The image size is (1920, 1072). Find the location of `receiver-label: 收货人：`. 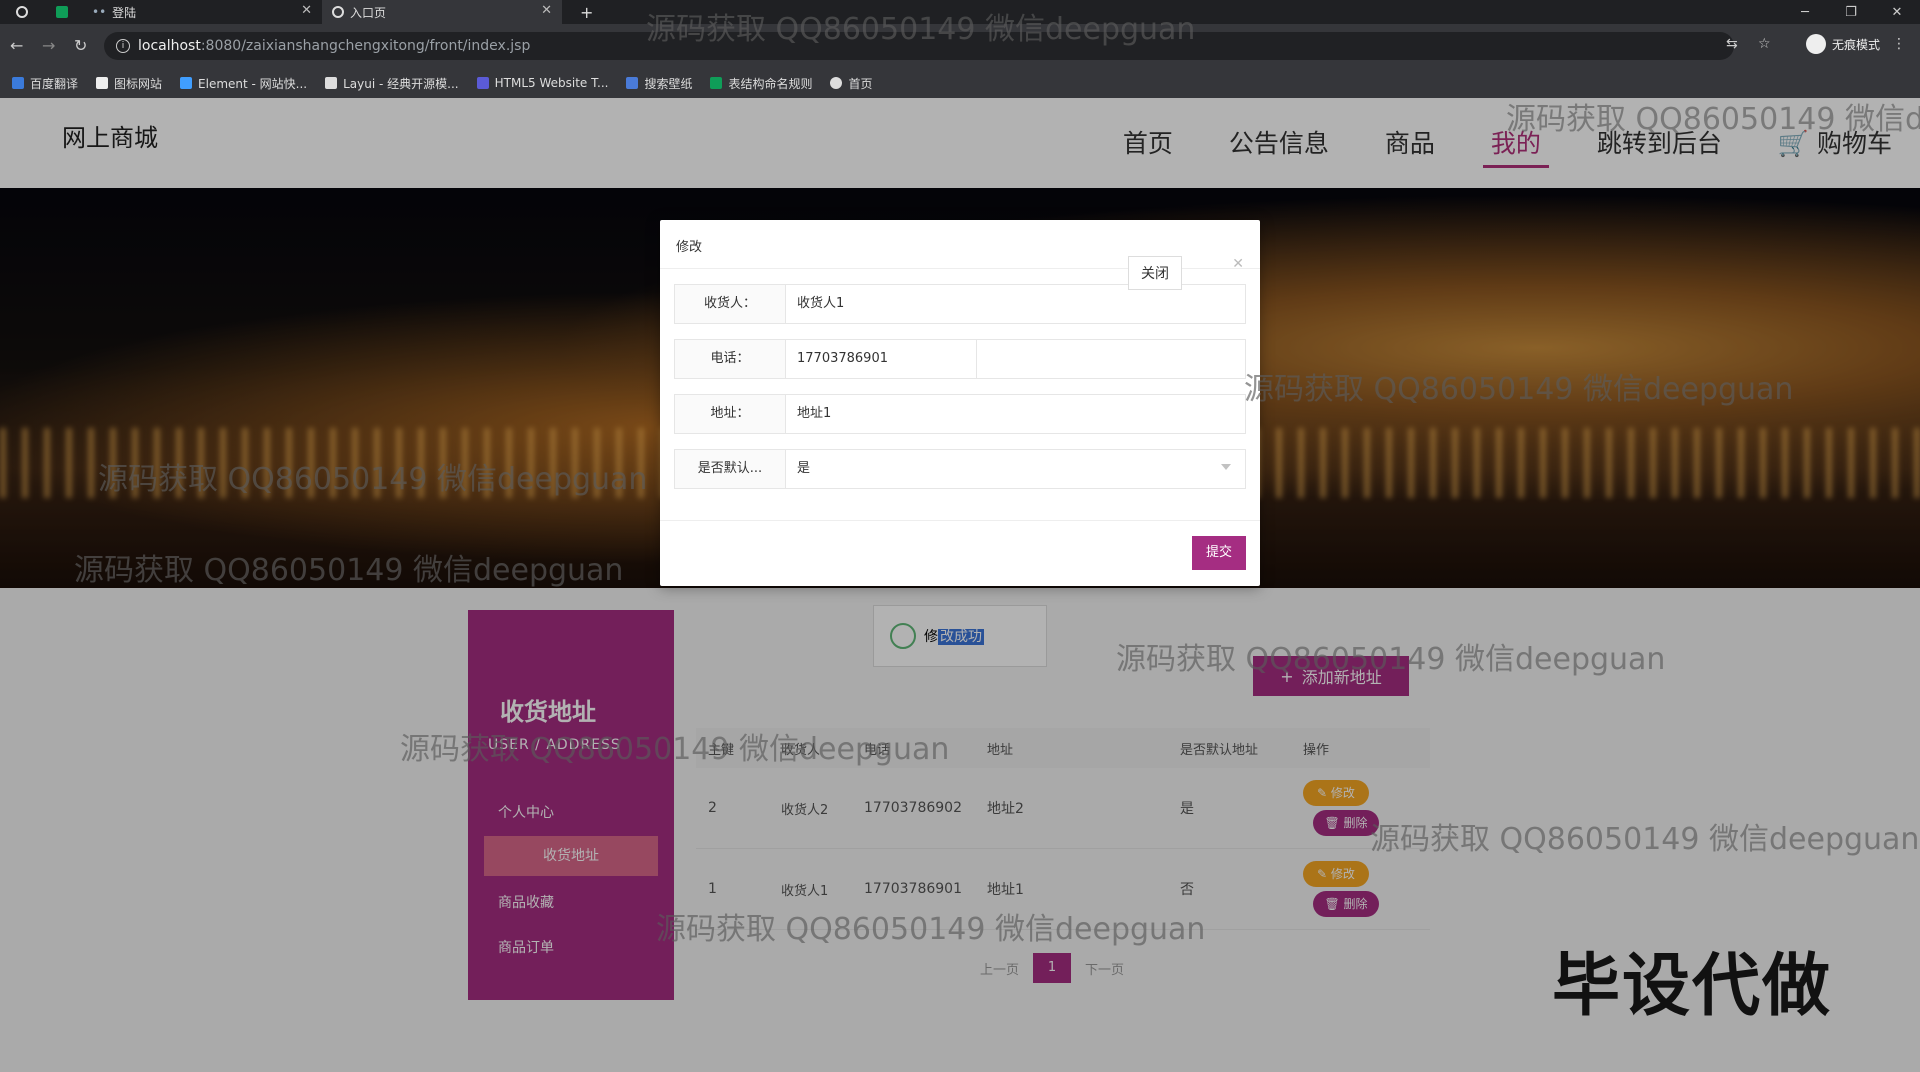

receiver-label: 收货人： is located at coordinates (730, 304).